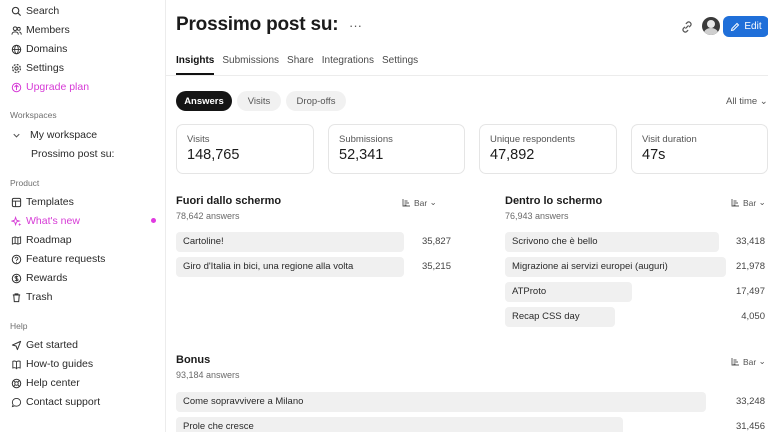 This screenshot has width=768, height=432. Describe the element at coordinates (47, 278) in the screenshot. I see `sidebar-item-label: Rewards` at that location.